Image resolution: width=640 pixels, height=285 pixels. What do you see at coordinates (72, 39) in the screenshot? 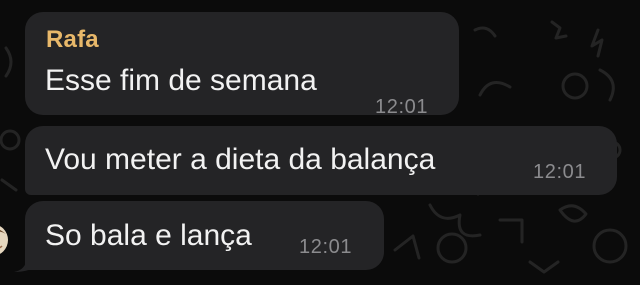
I see `sender-name: Rafa` at bounding box center [72, 39].